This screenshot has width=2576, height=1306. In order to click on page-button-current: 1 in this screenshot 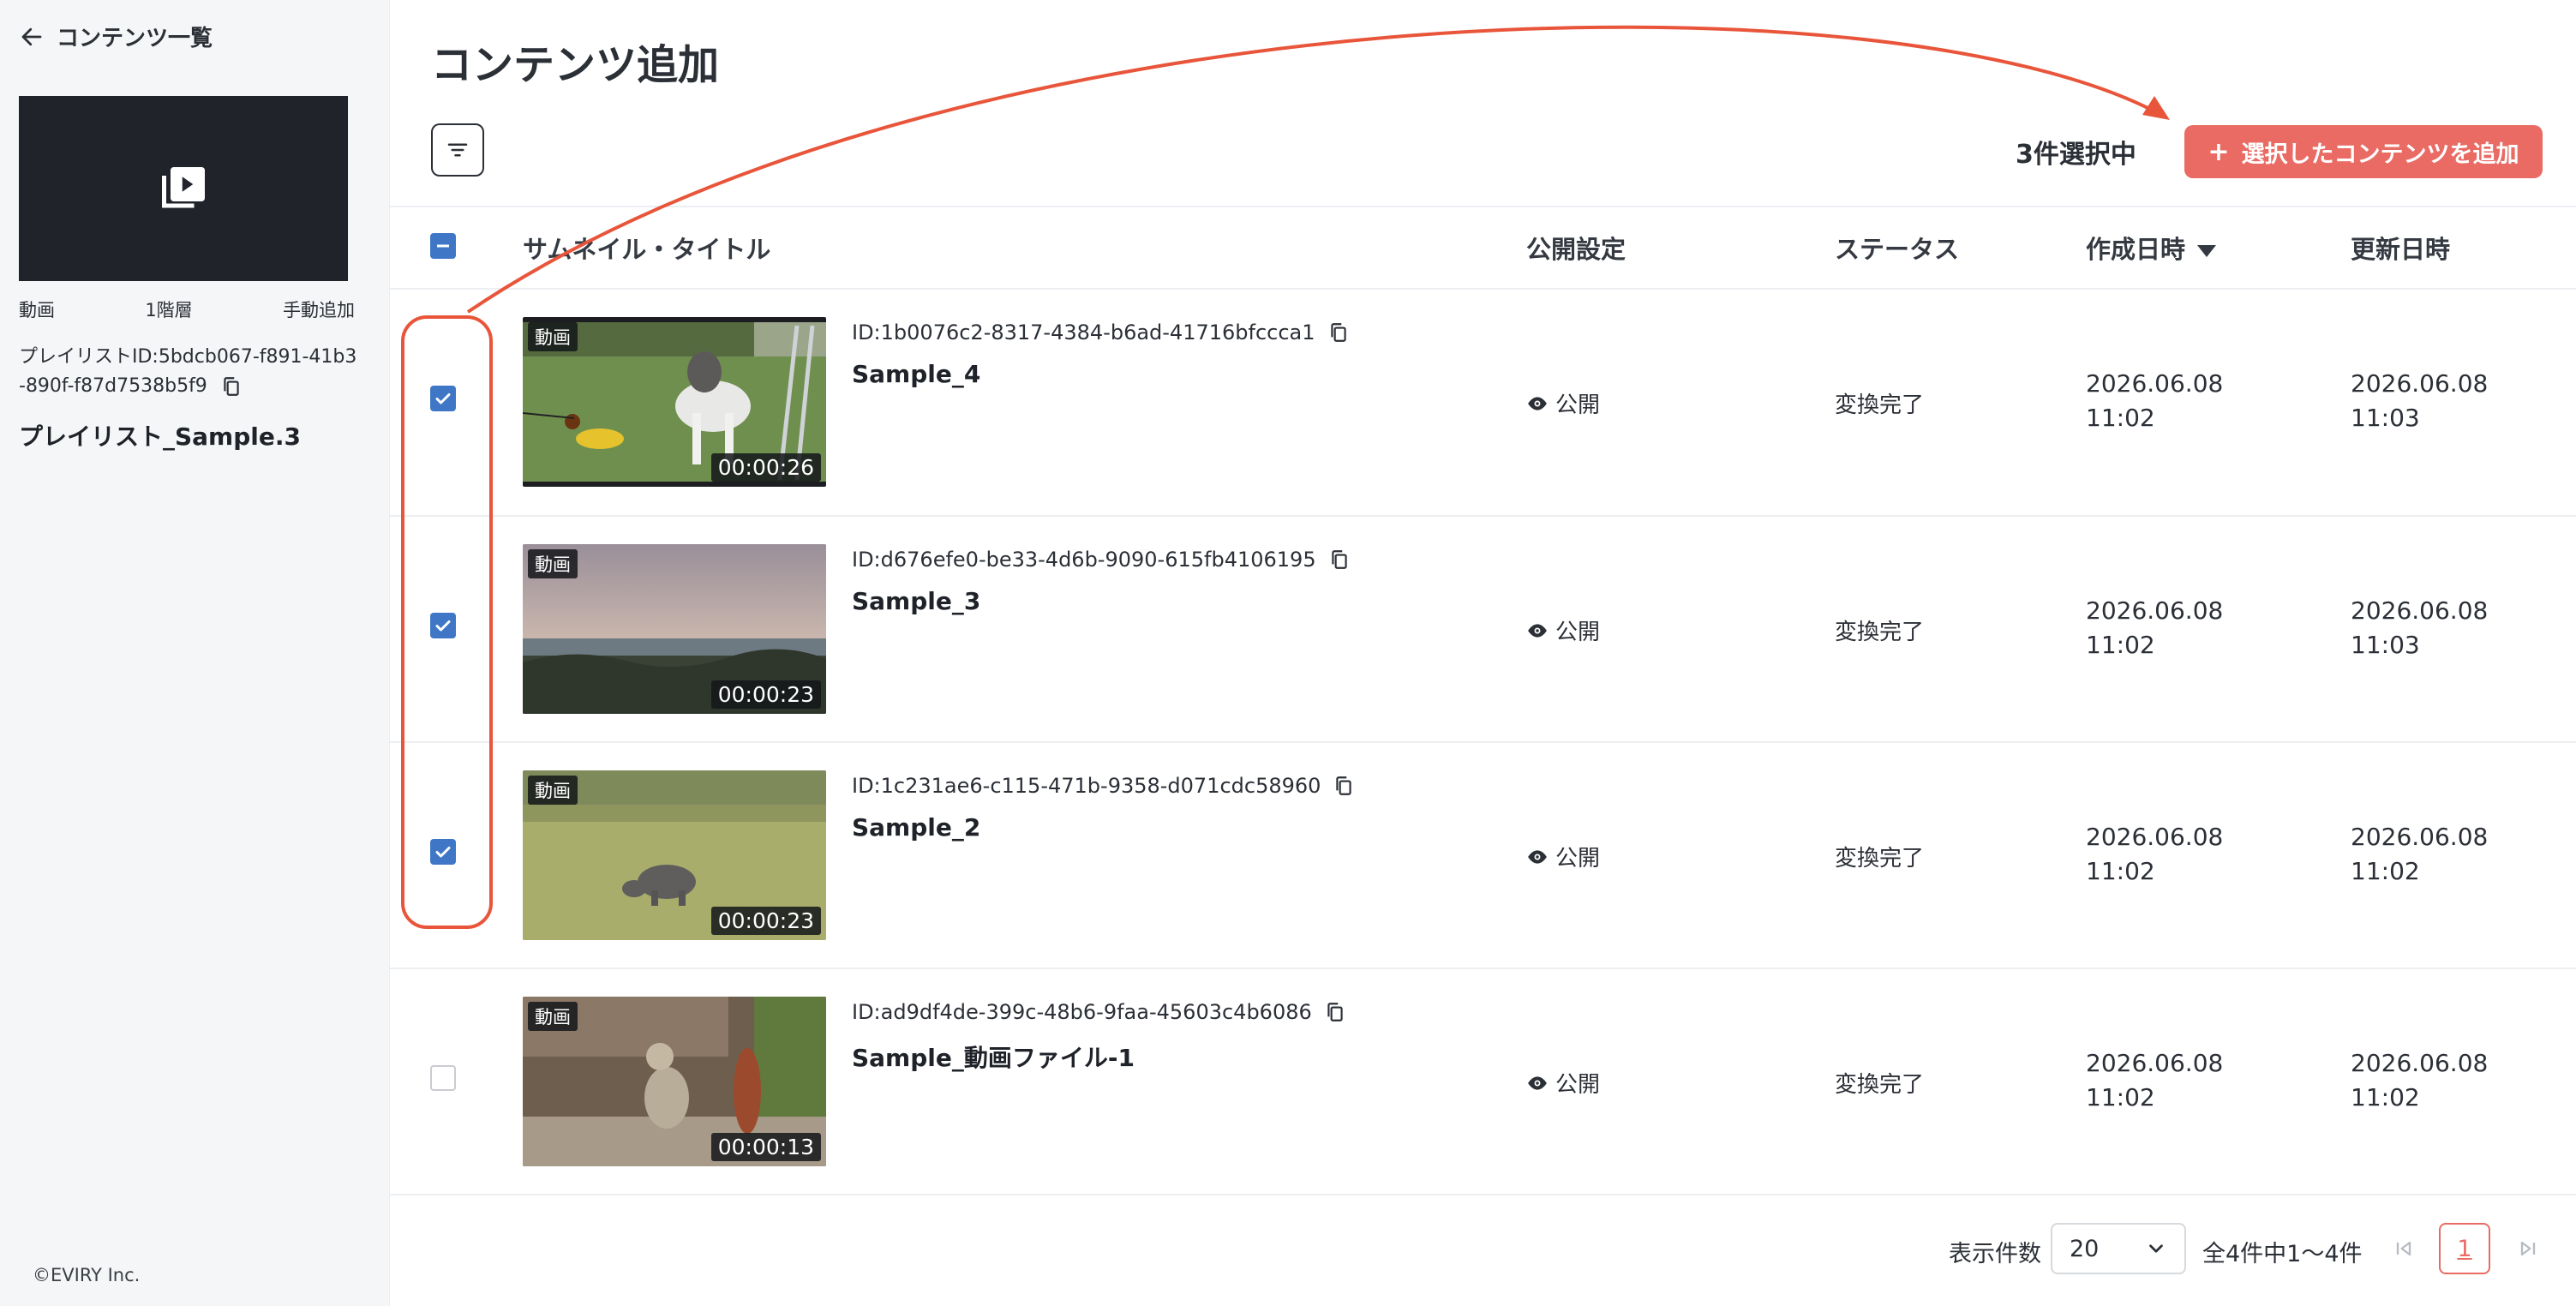, I will do `click(2464, 1248)`.